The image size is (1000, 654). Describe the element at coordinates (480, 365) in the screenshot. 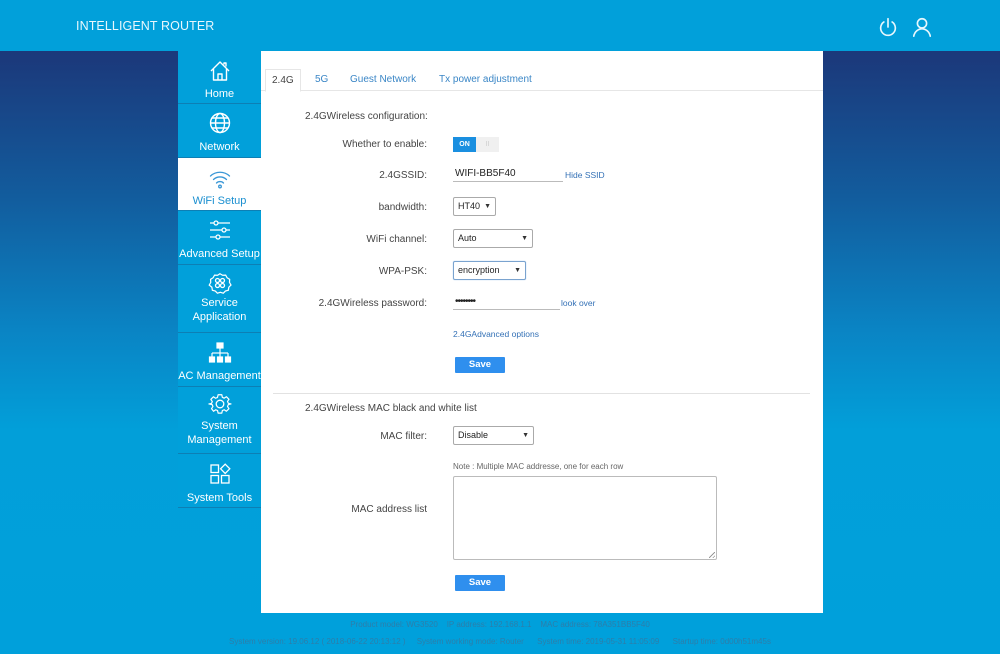

I see `save-button: Save` at that location.